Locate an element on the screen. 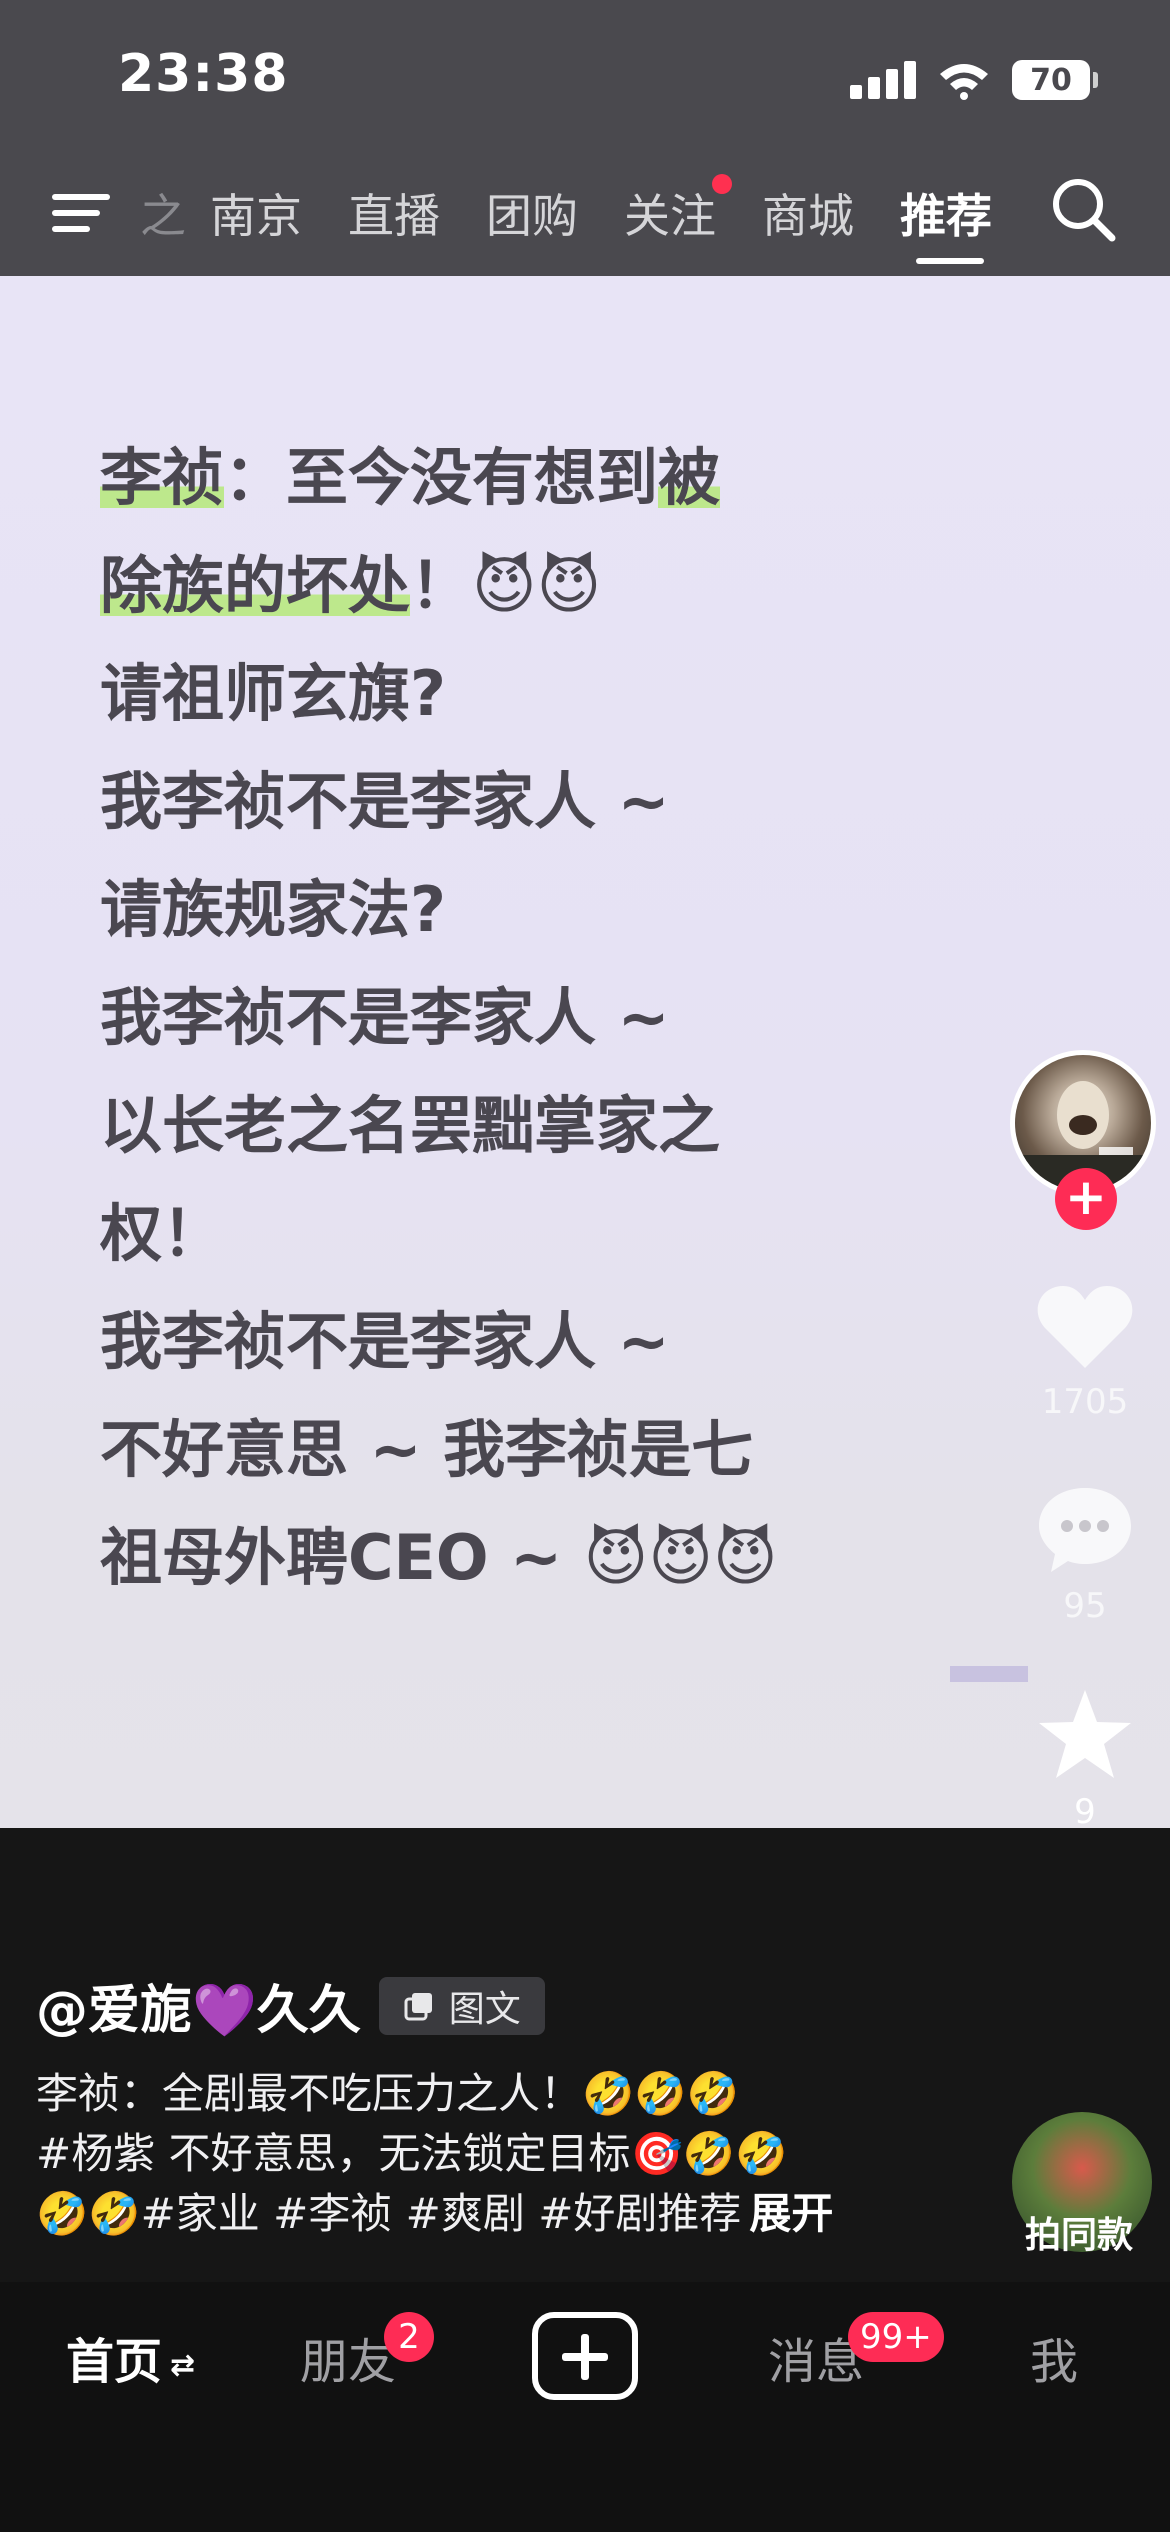  favorite-button: 9 is located at coordinates (1085, 1759).